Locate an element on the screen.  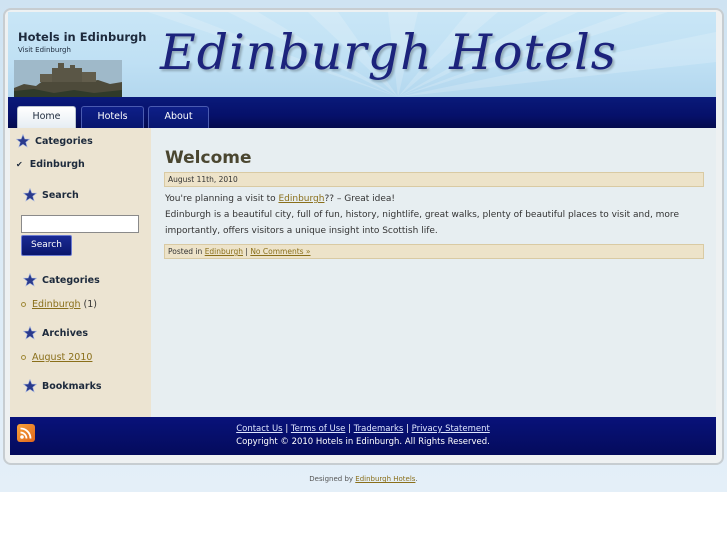
active-category-label: Edinburgh is located at coordinates (57, 164).